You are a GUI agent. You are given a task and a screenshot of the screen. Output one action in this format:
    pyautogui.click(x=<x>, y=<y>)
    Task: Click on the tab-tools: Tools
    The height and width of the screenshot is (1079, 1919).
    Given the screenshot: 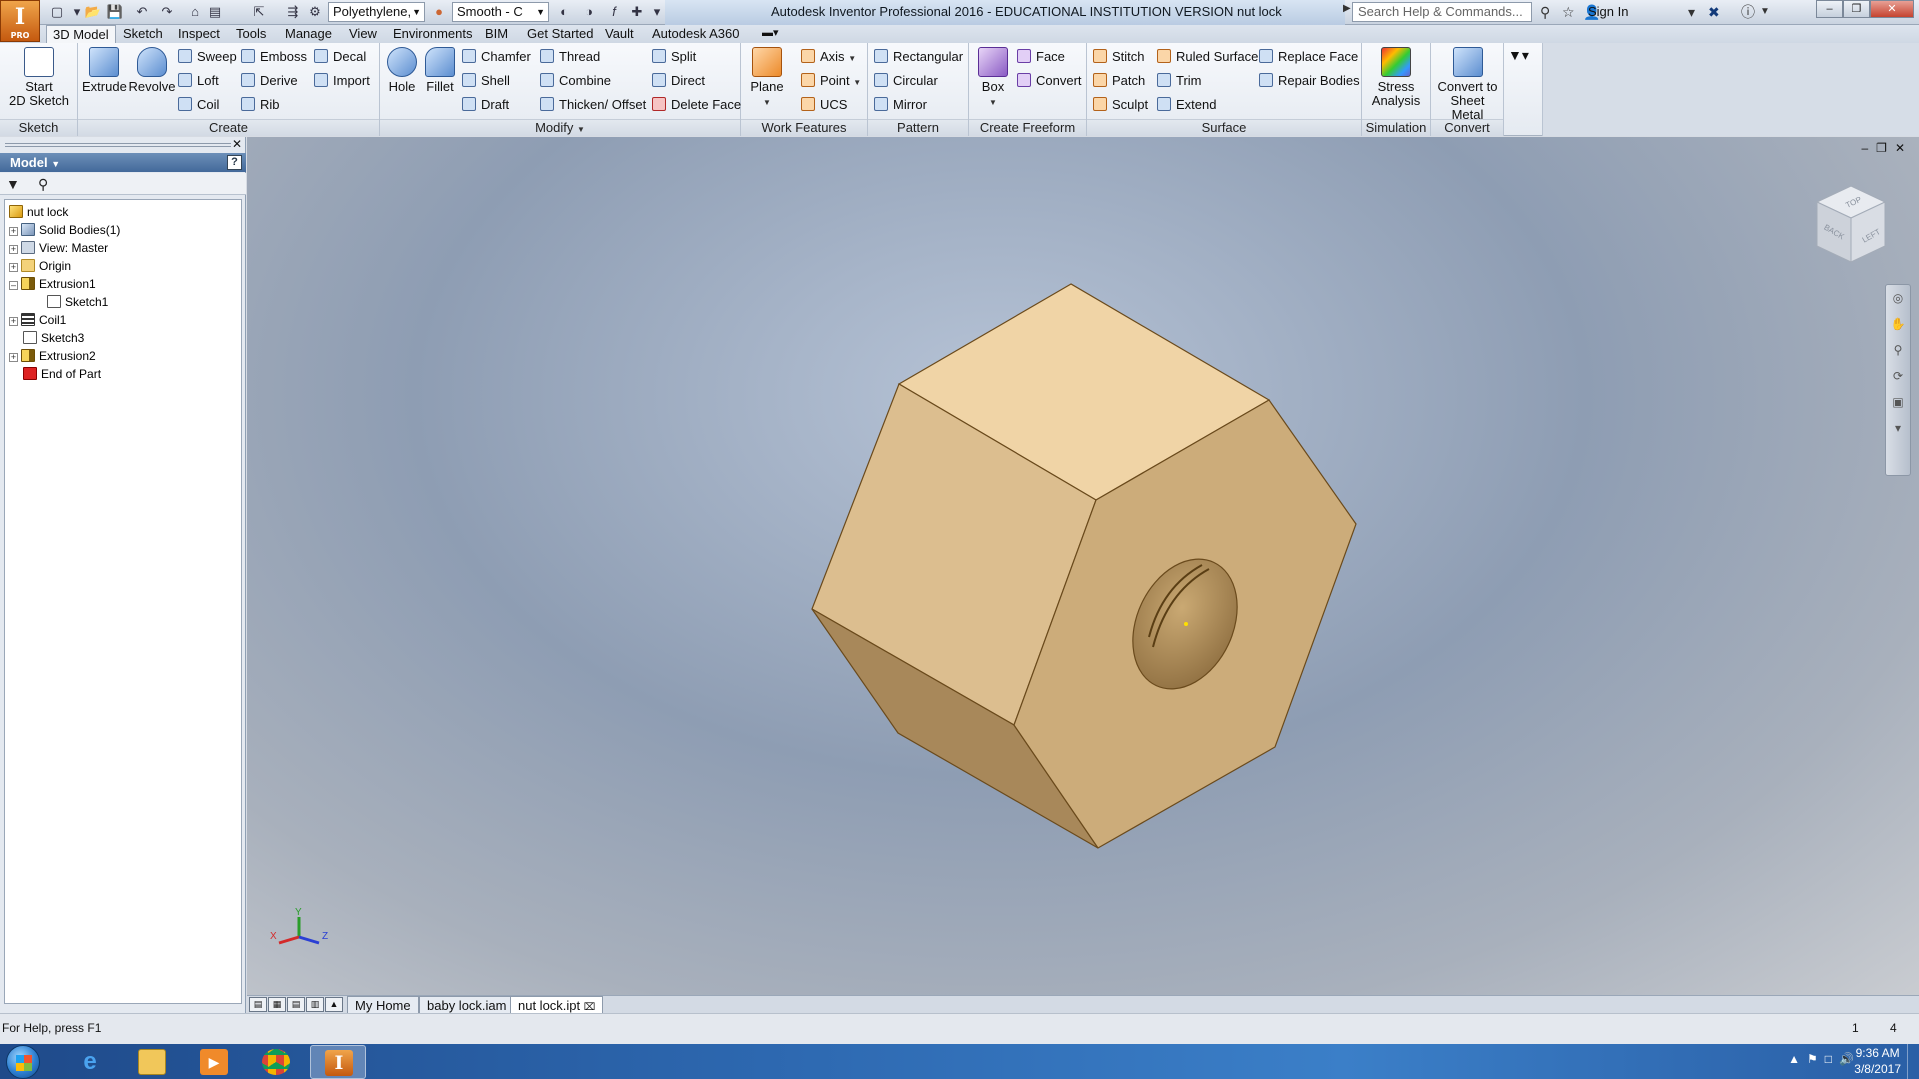 What is the action you would take?
    pyautogui.click(x=251, y=34)
    